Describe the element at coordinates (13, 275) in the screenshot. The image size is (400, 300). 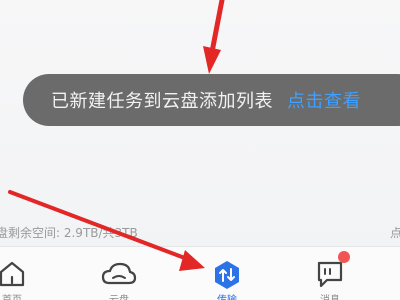
I see `home-icon` at that location.